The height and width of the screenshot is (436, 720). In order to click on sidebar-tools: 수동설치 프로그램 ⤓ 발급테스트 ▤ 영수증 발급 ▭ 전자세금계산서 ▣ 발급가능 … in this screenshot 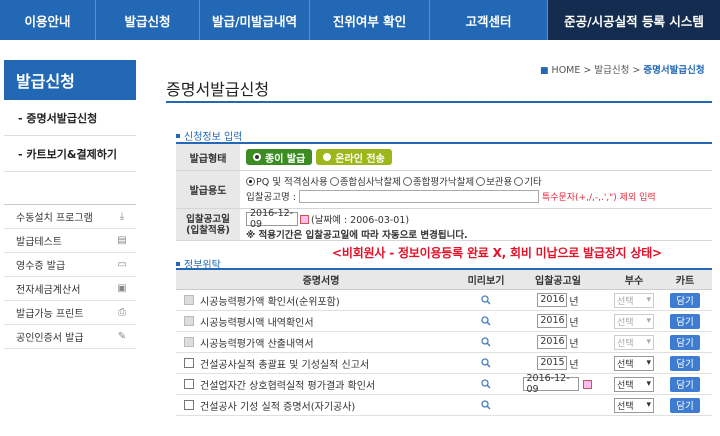, I will do `click(70, 276)`.